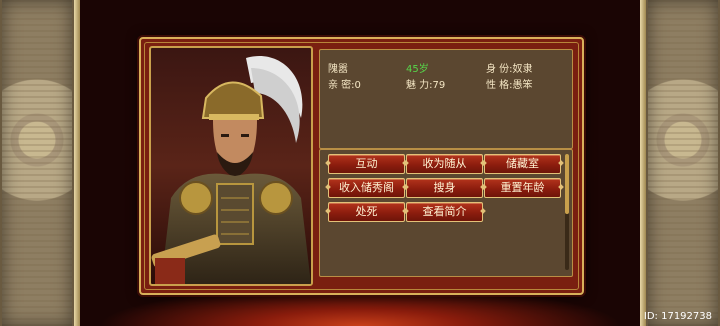  Describe the element at coordinates (509, 69) in the screenshot. I see `character-status: 身 份:奴隶` at that location.